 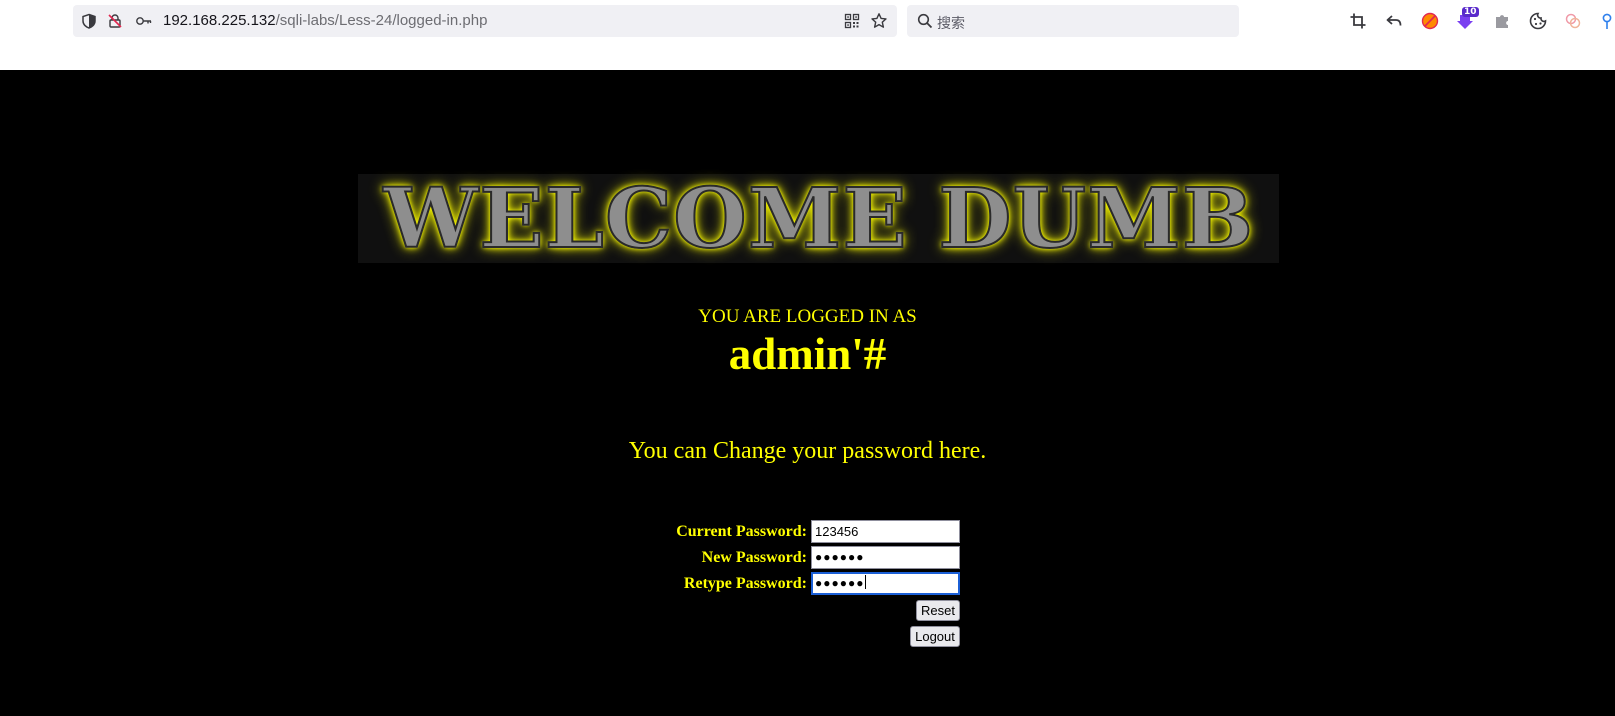 I want to click on retype-password-input: ●●●●●●, so click(x=885, y=583).